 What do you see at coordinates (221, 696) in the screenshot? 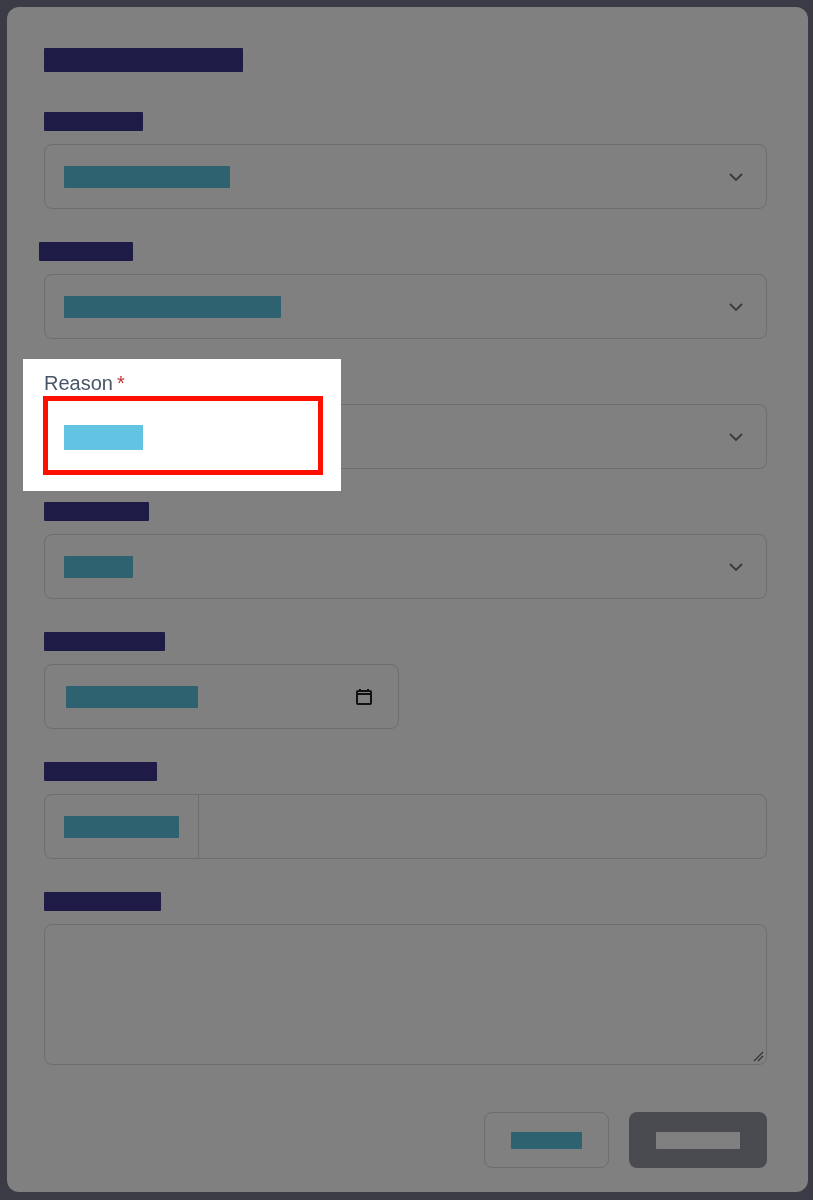
I see `date-field` at bounding box center [221, 696].